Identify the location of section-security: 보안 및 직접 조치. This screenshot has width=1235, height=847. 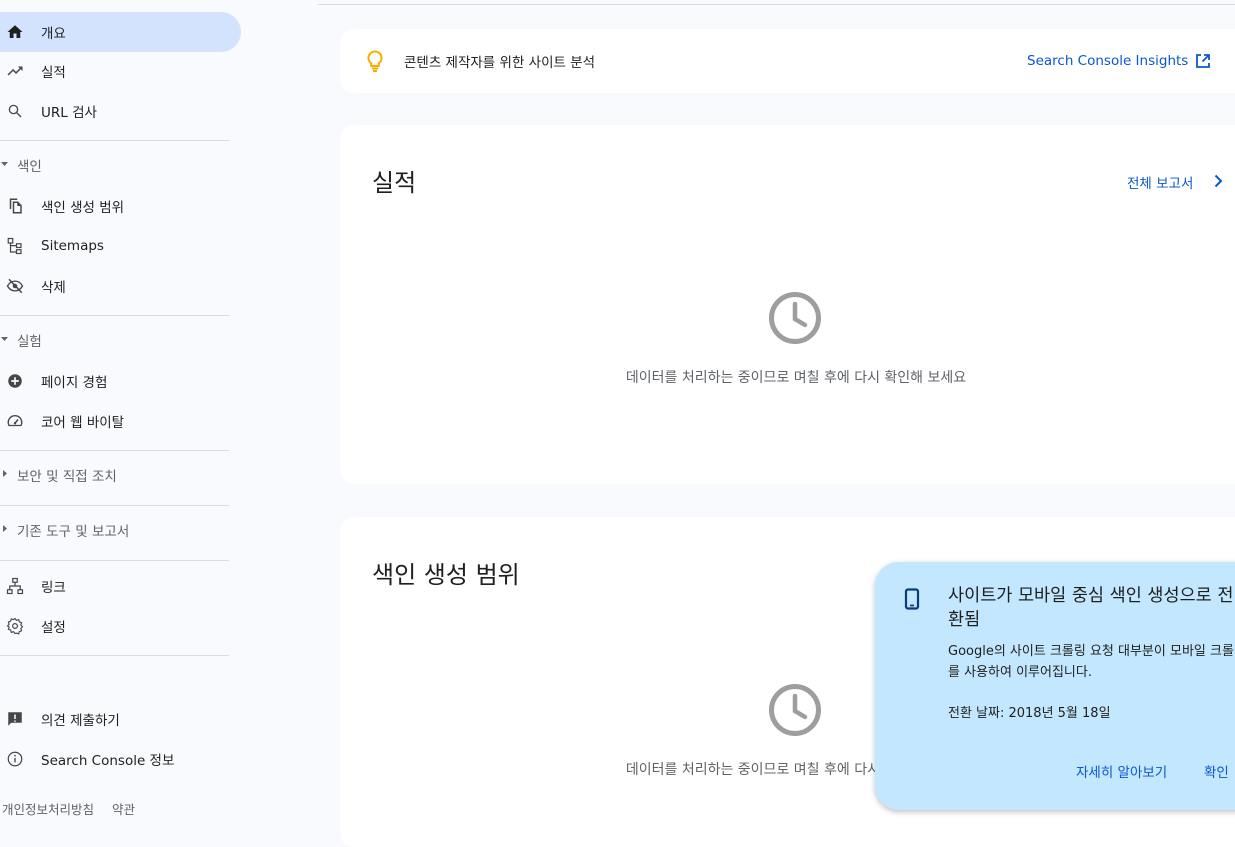
(114, 475).